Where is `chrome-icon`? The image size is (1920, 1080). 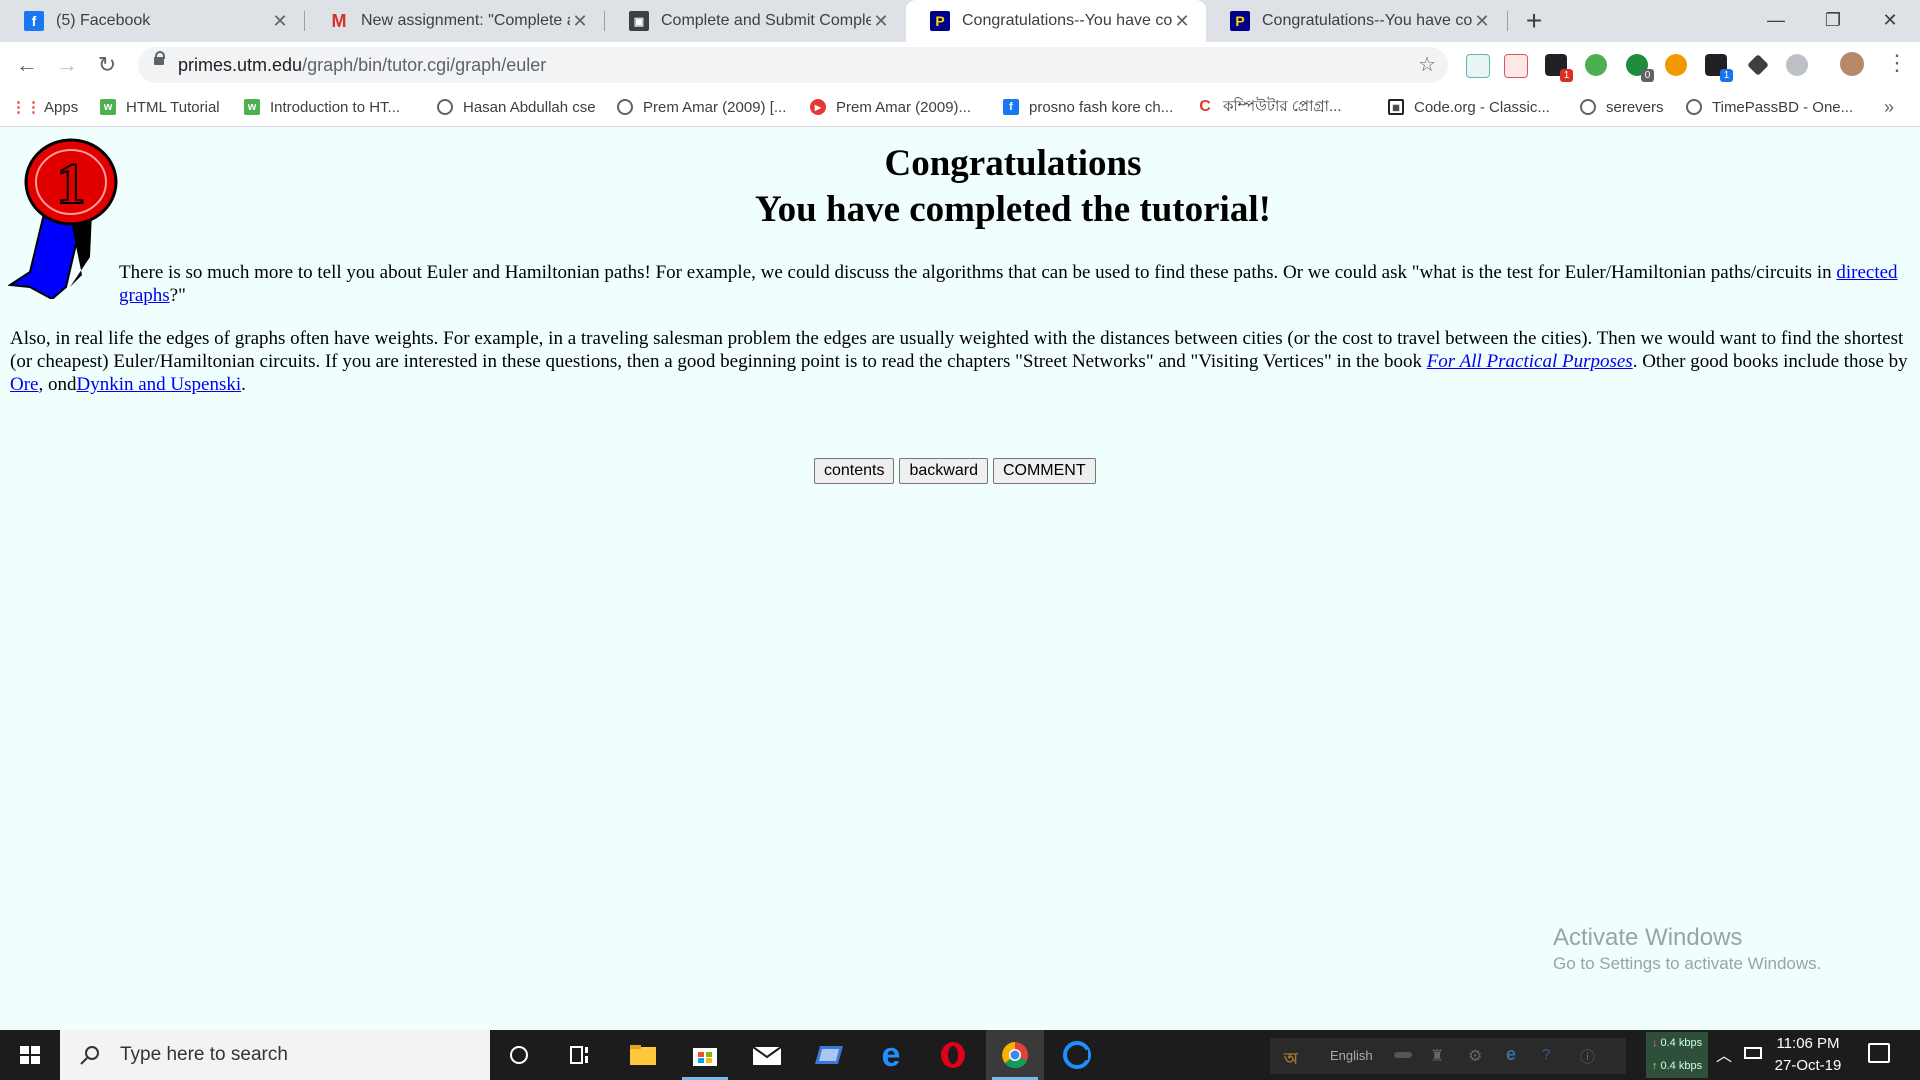
chrome-icon is located at coordinates (1015, 1055).